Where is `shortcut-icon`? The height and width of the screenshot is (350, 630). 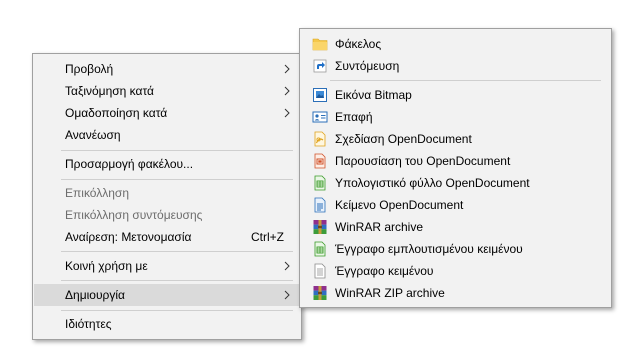
shortcut-icon is located at coordinates (320, 66).